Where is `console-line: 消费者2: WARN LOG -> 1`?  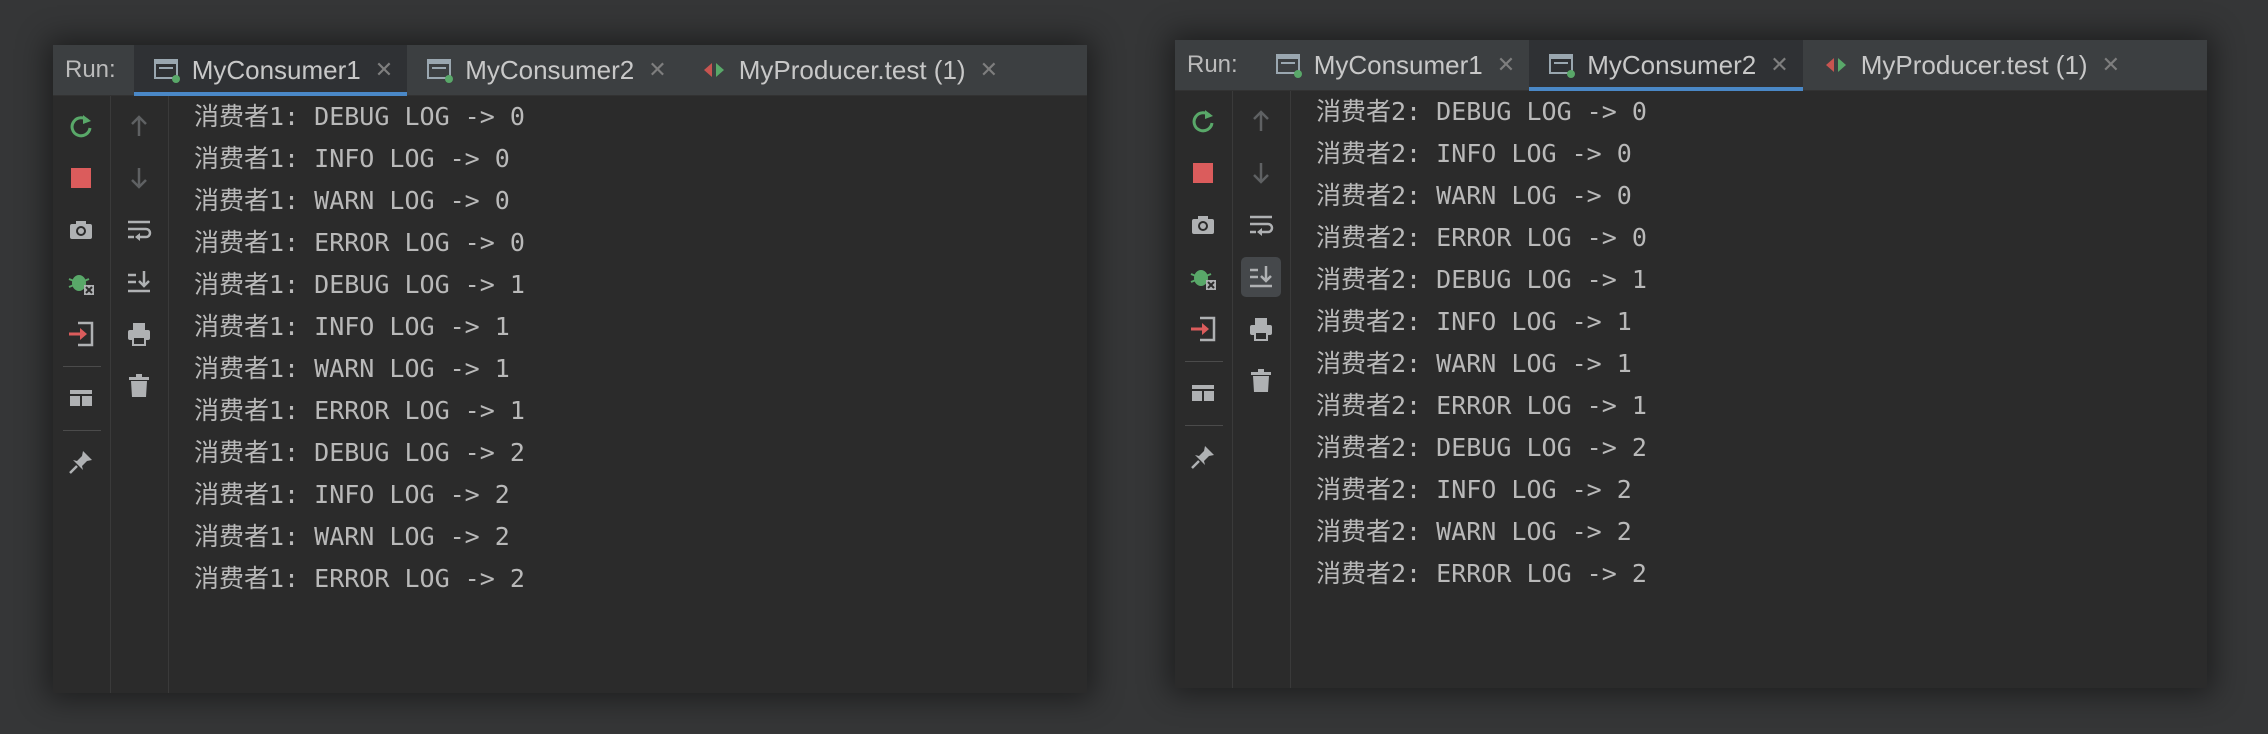
console-line: 消费者2: WARN LOG -> 1 is located at coordinates (1474, 363).